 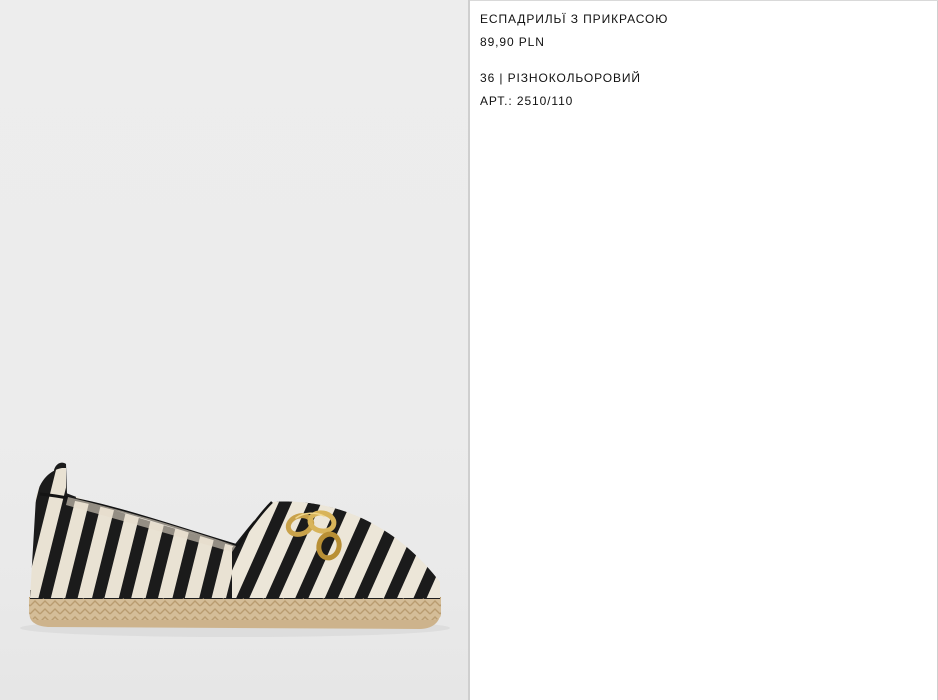 I want to click on product-name: ЕСПАДРИЛЬЇ З ПРИКРАСОЮ, so click(x=574, y=19).